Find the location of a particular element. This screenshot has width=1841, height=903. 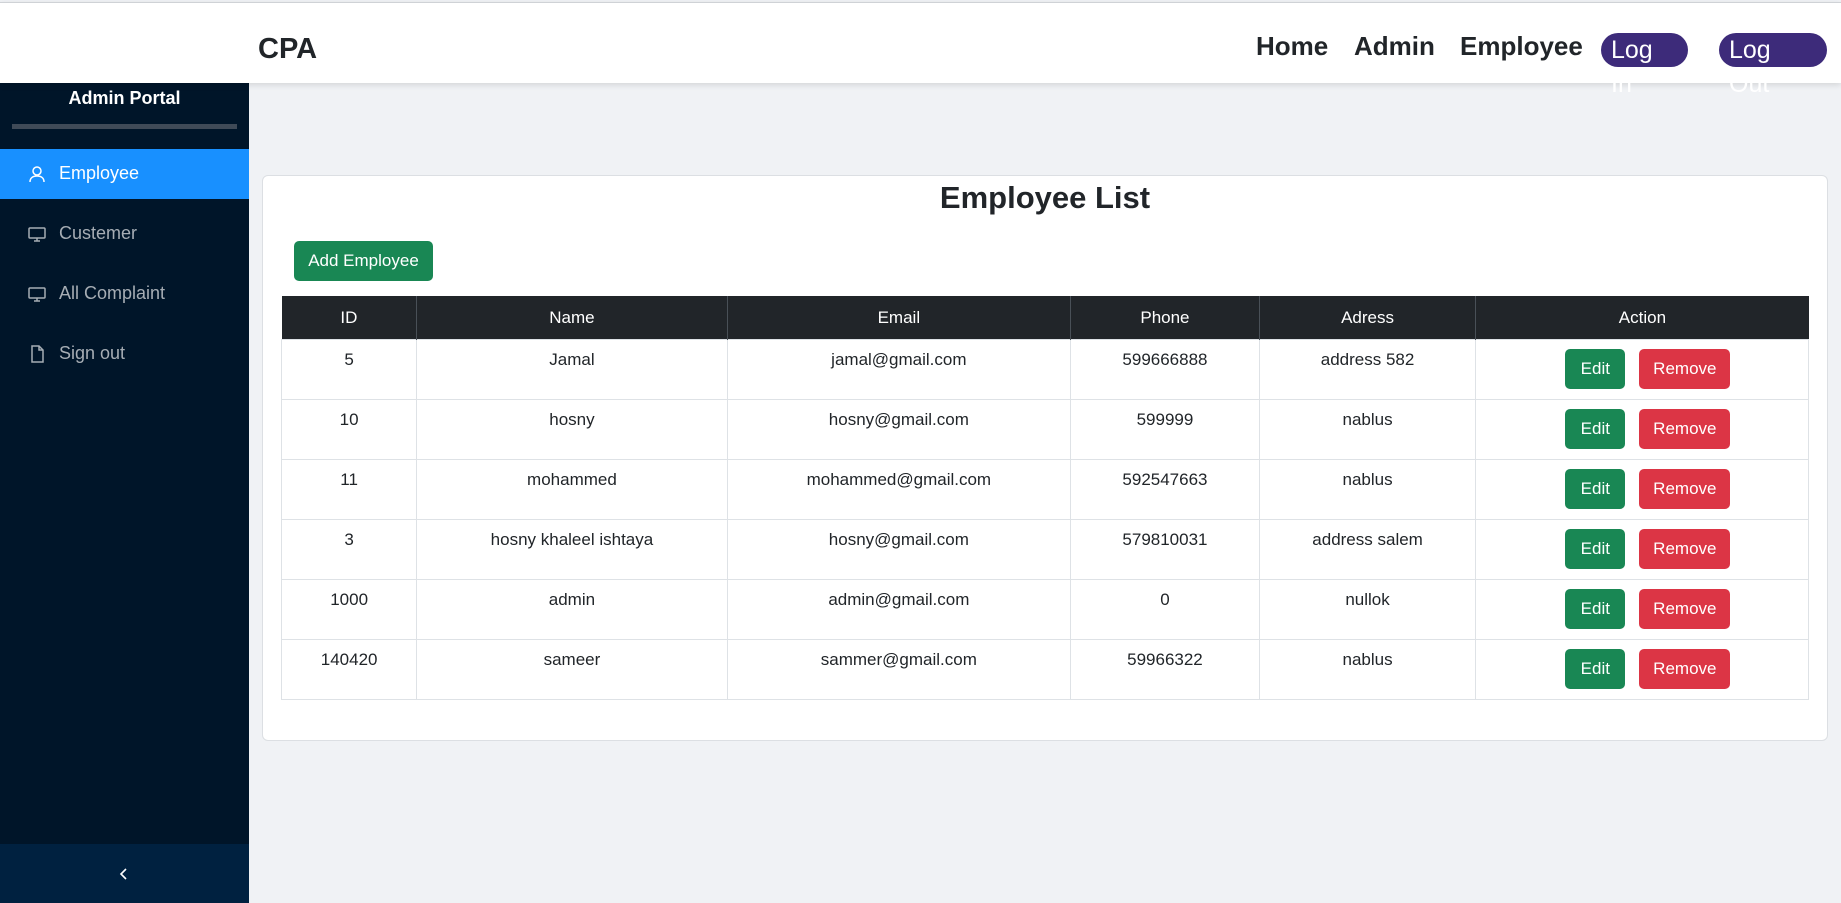

cell-address: address salem is located at coordinates (1367, 549).